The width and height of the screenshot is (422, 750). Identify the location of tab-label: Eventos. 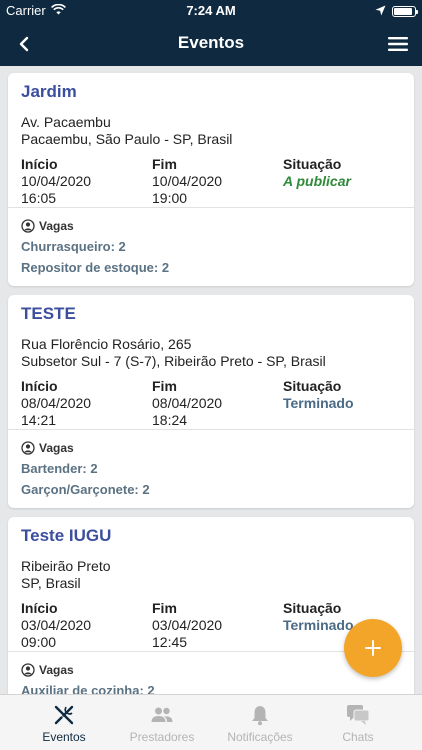
(64, 737).